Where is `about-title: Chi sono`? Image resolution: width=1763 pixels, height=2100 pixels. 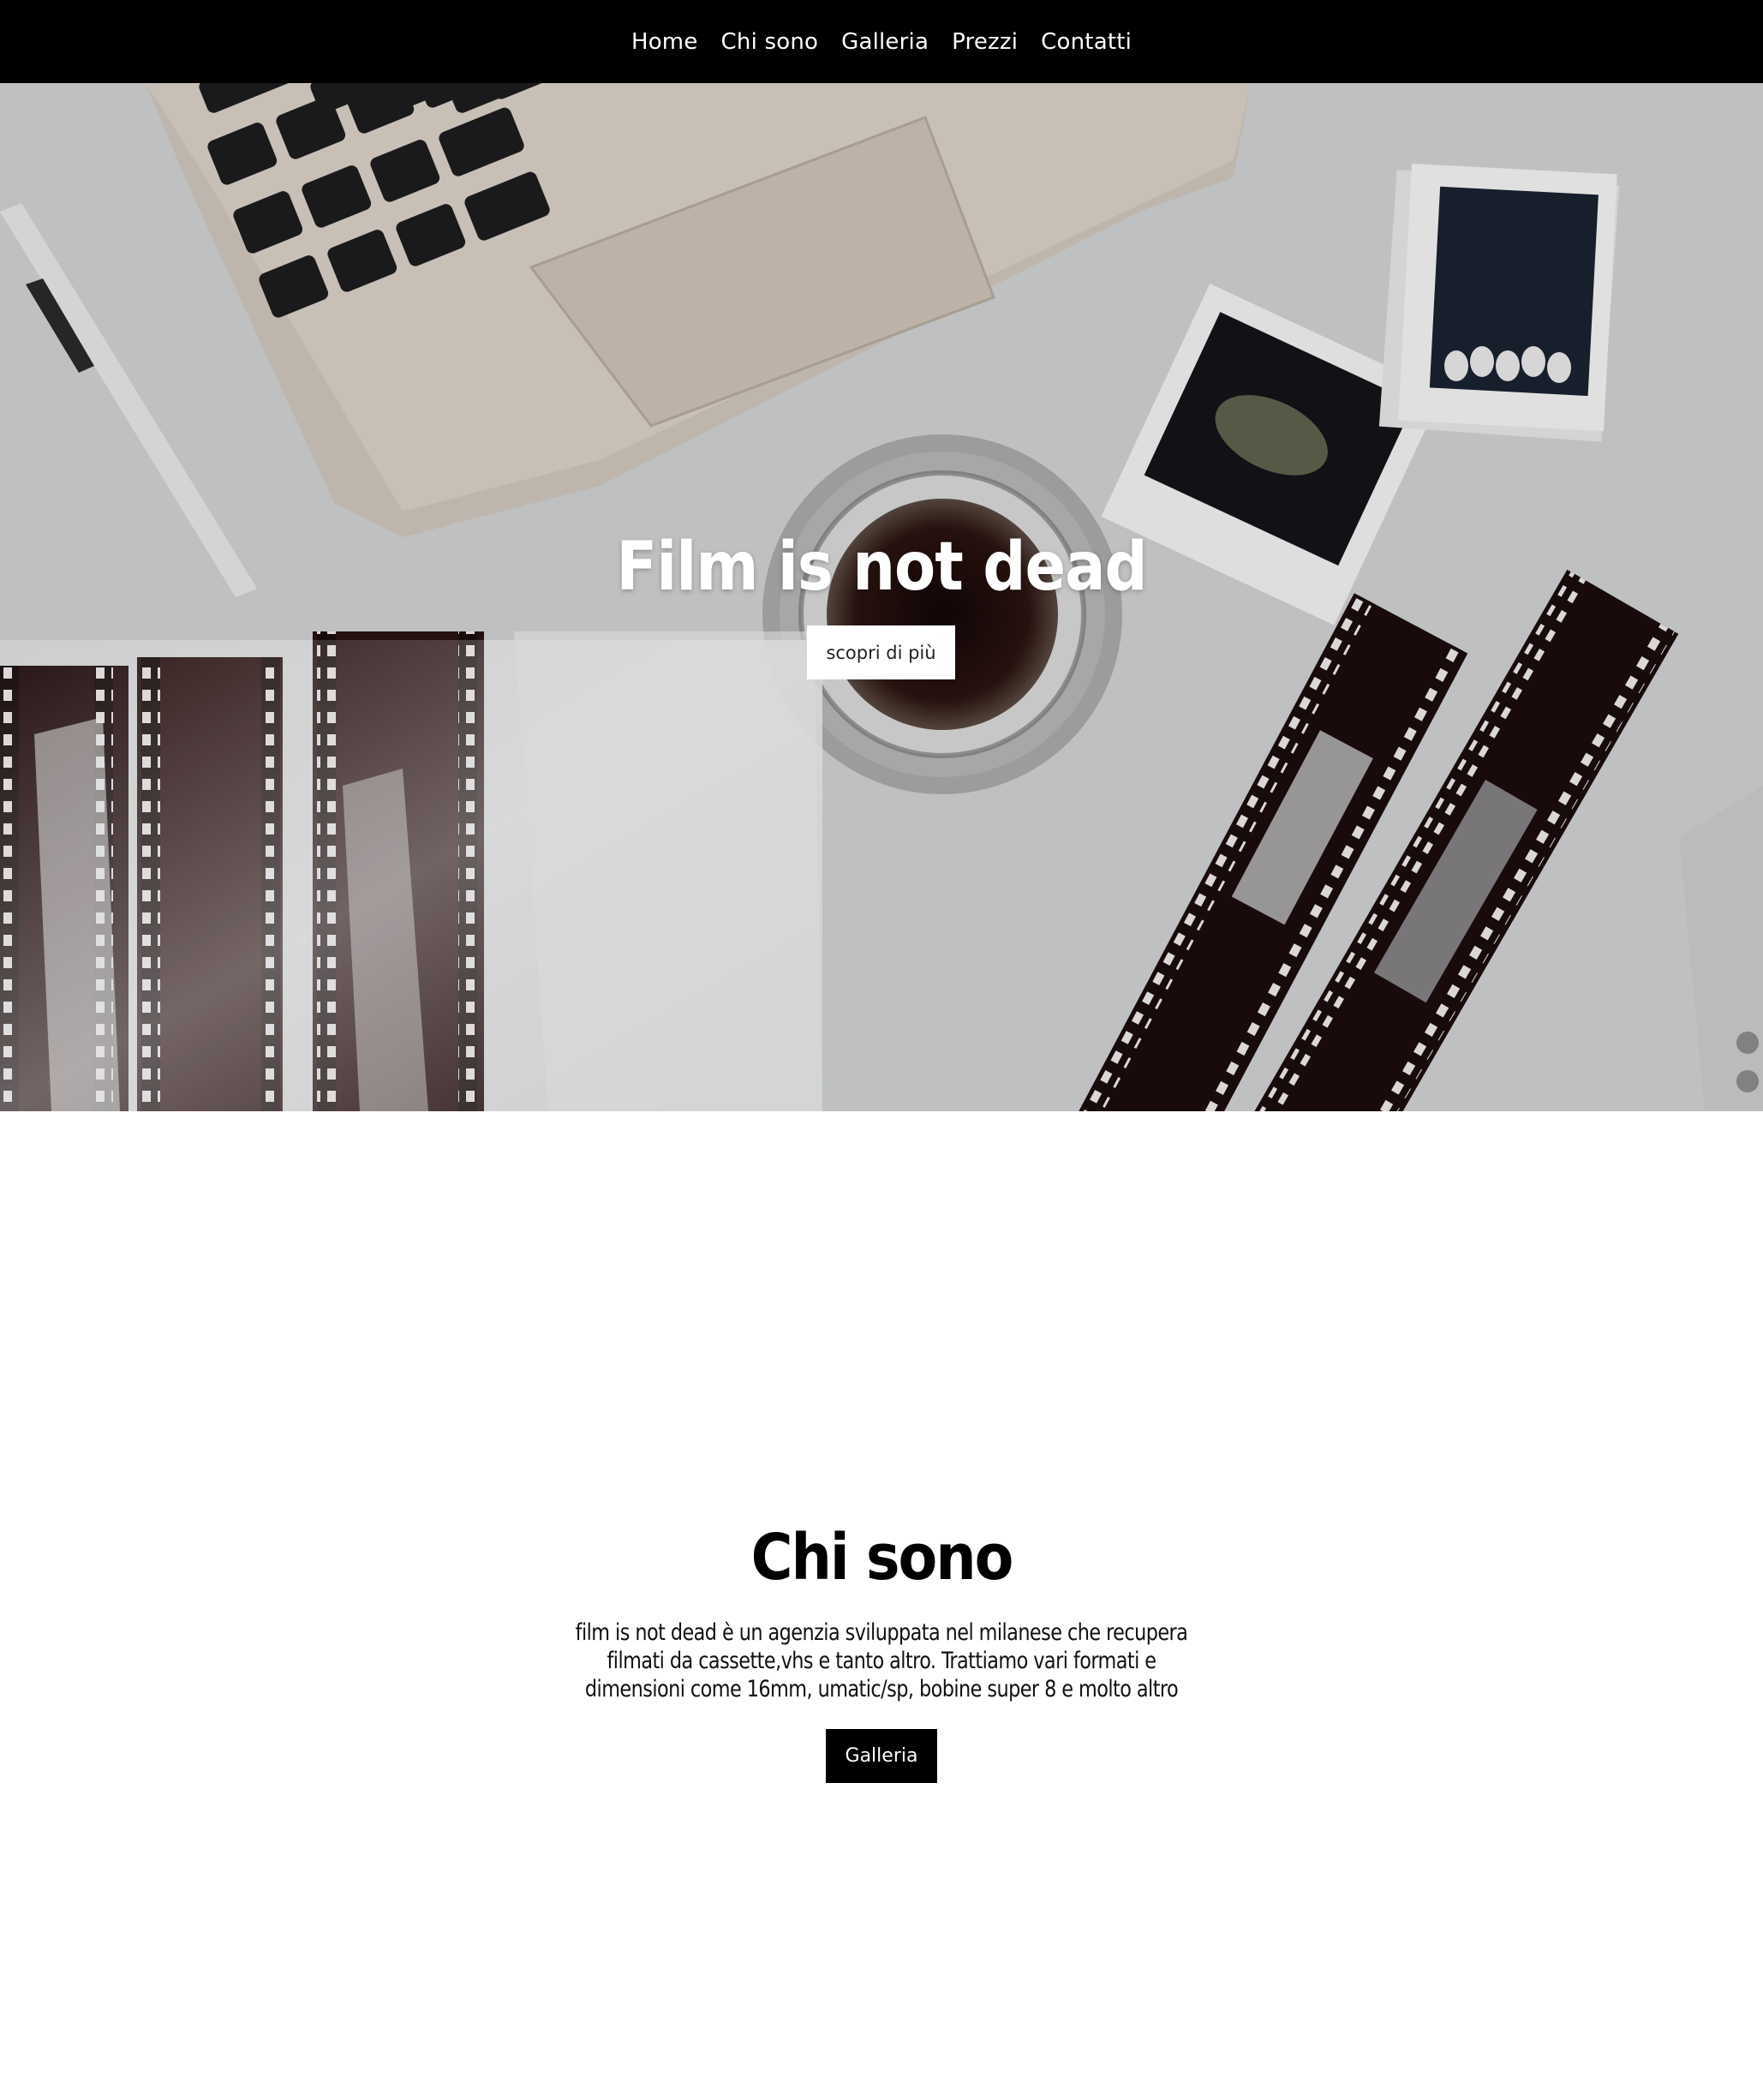
about-title: Chi sono is located at coordinates (882, 1557).